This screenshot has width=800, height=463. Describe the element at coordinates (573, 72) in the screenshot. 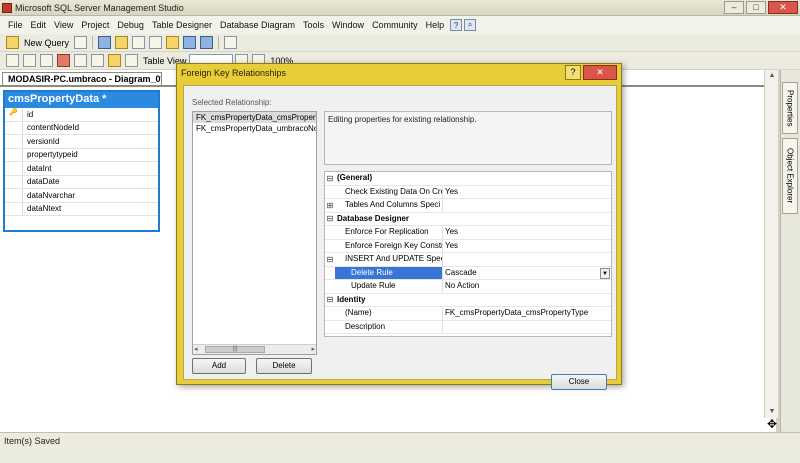

I see `dialog-help-button: ?` at that location.